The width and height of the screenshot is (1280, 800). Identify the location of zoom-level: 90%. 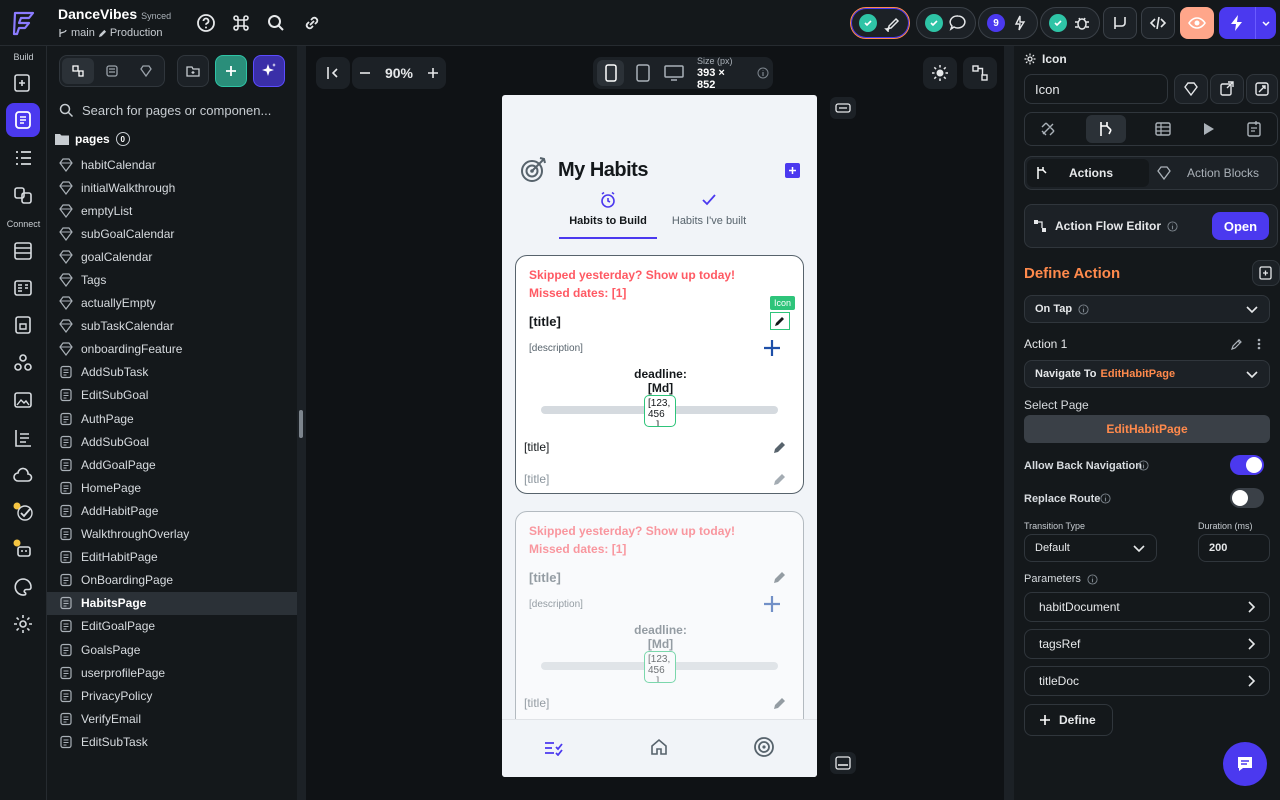
(399, 73).